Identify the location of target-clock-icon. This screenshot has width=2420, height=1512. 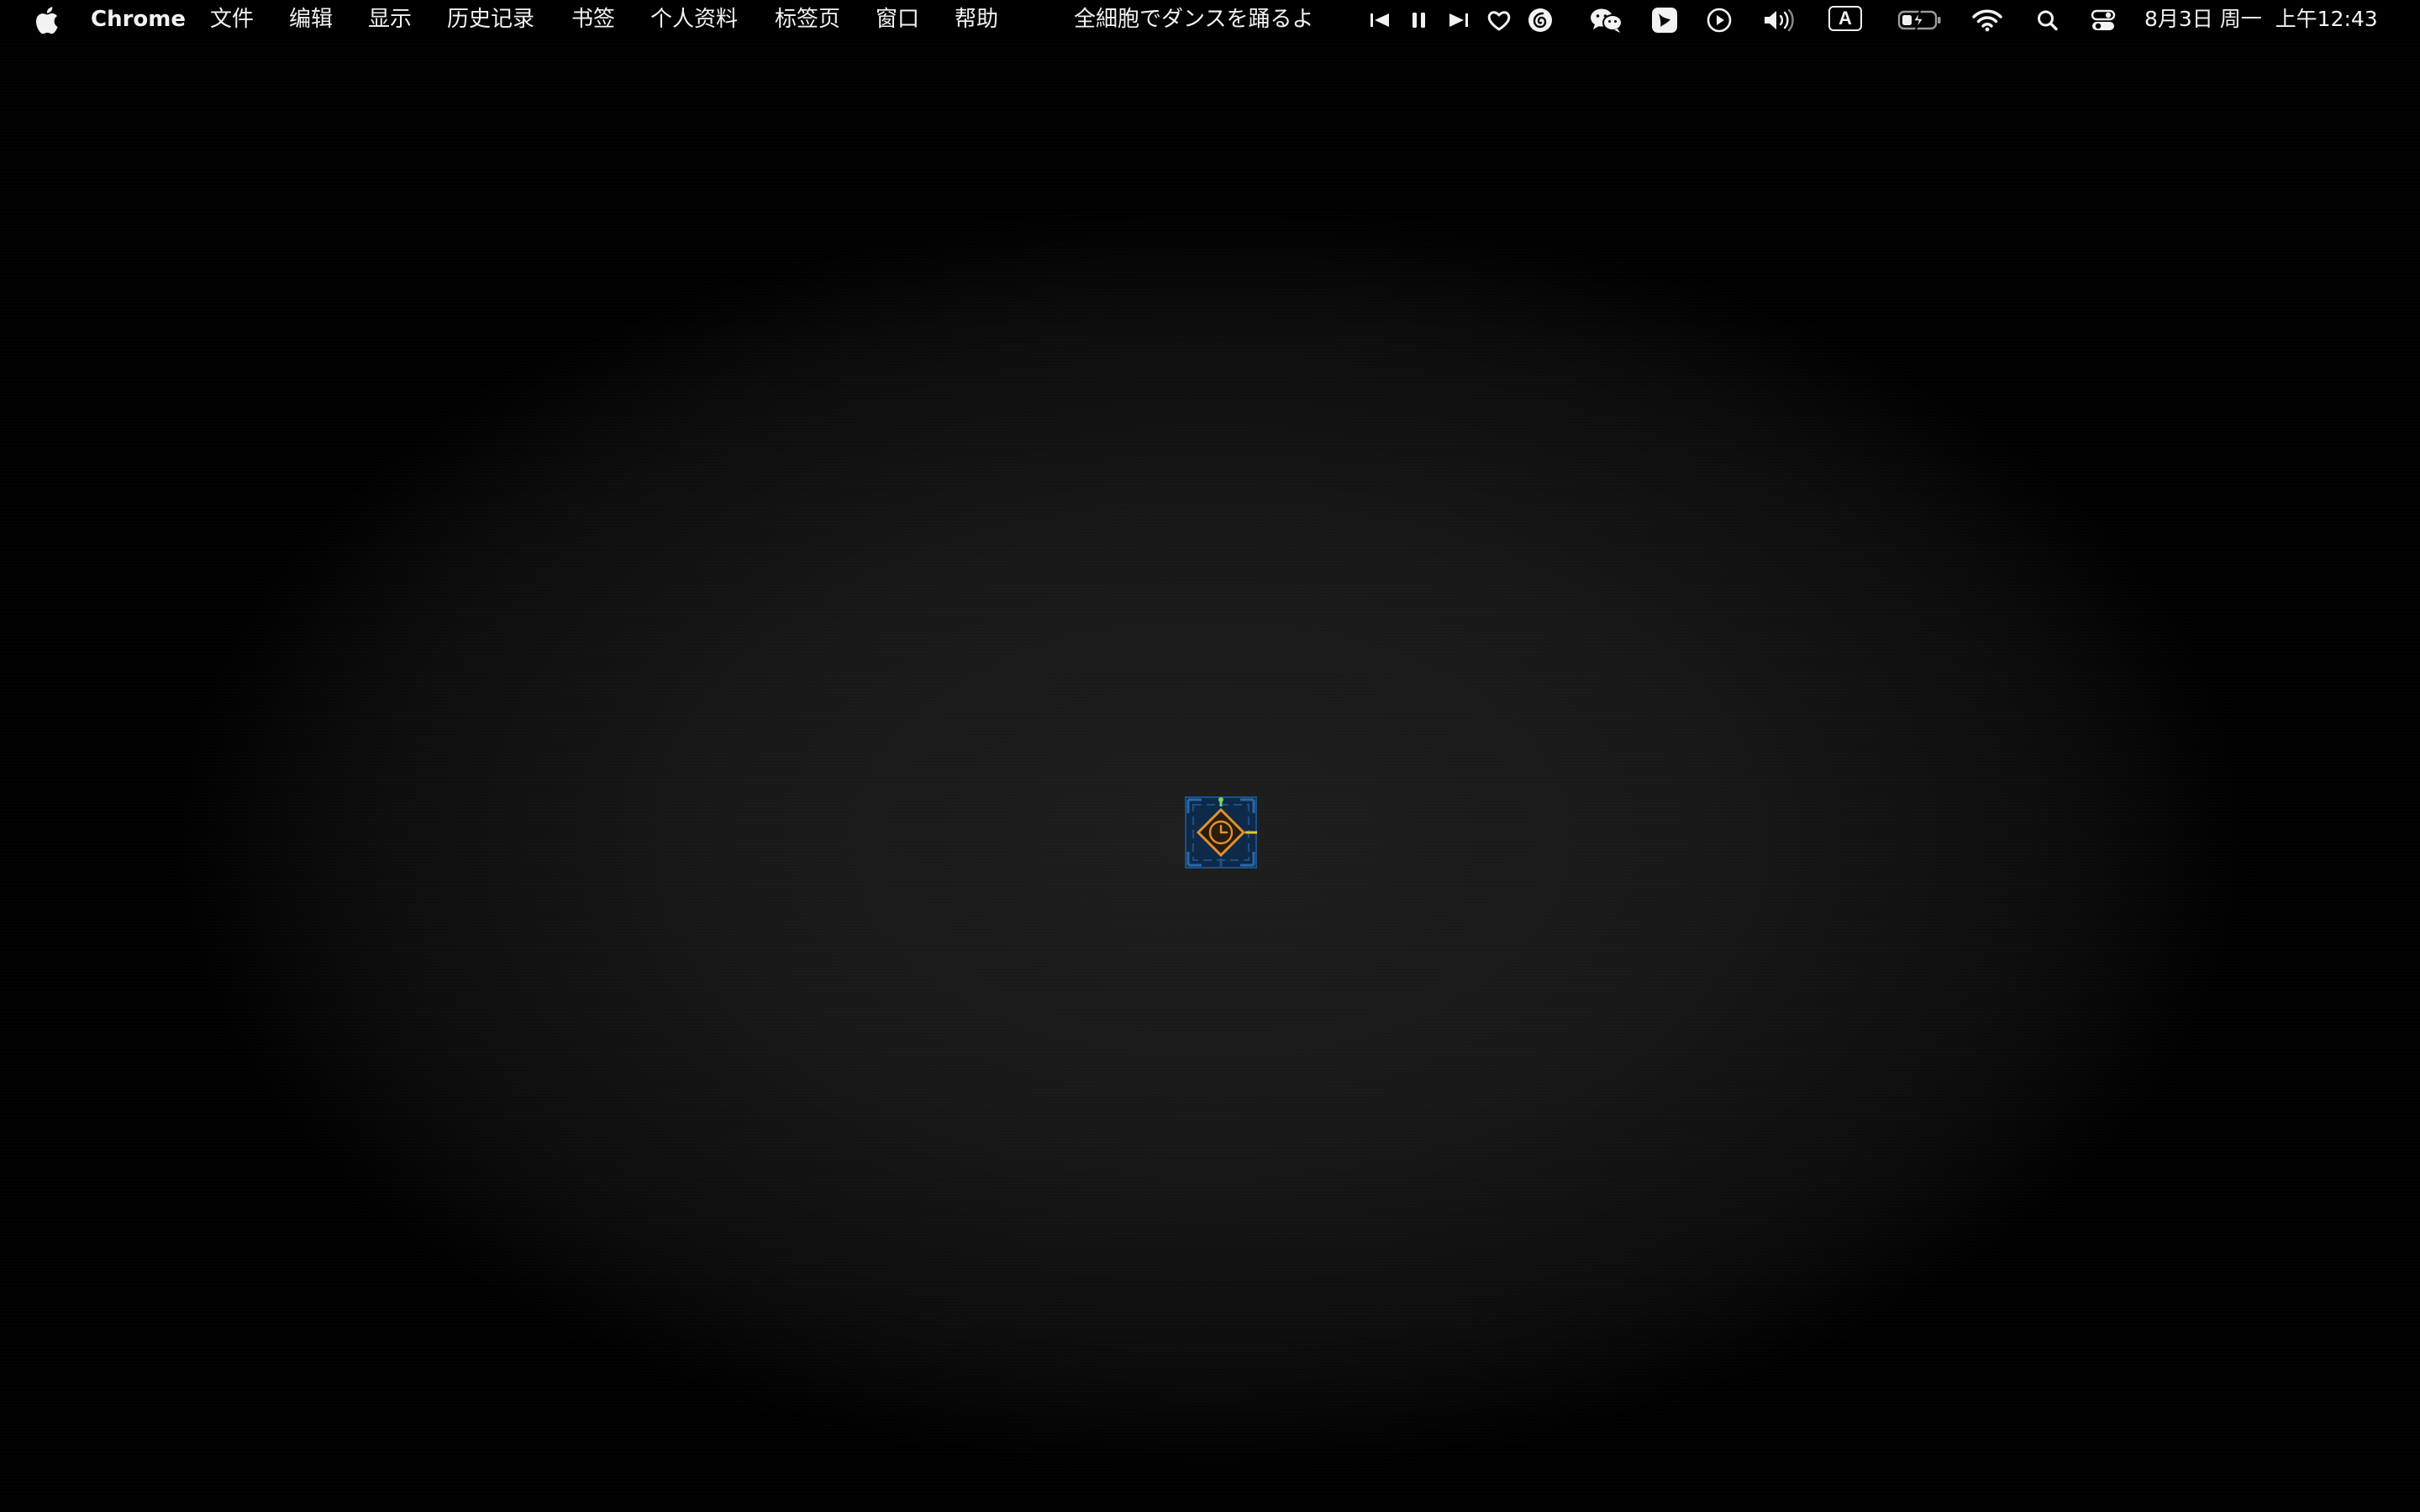
(1221, 832).